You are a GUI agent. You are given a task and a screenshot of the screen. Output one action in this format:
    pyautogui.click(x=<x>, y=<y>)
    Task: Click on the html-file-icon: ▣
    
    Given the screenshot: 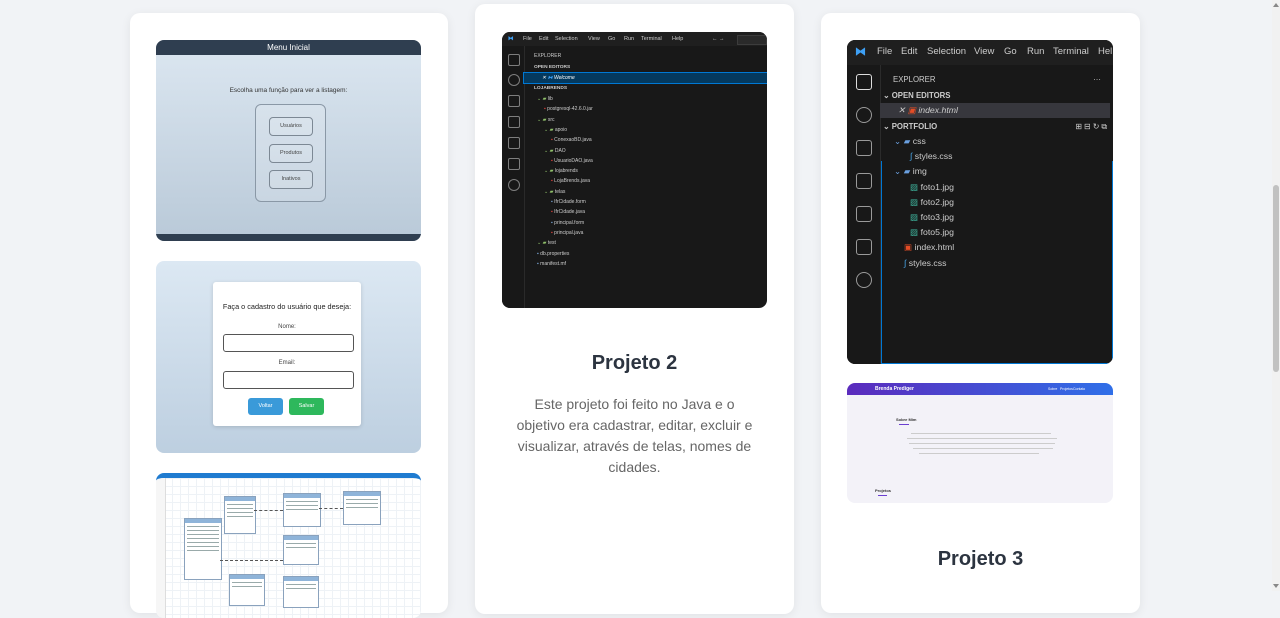 What is the action you would take?
    pyautogui.click(x=909, y=247)
    